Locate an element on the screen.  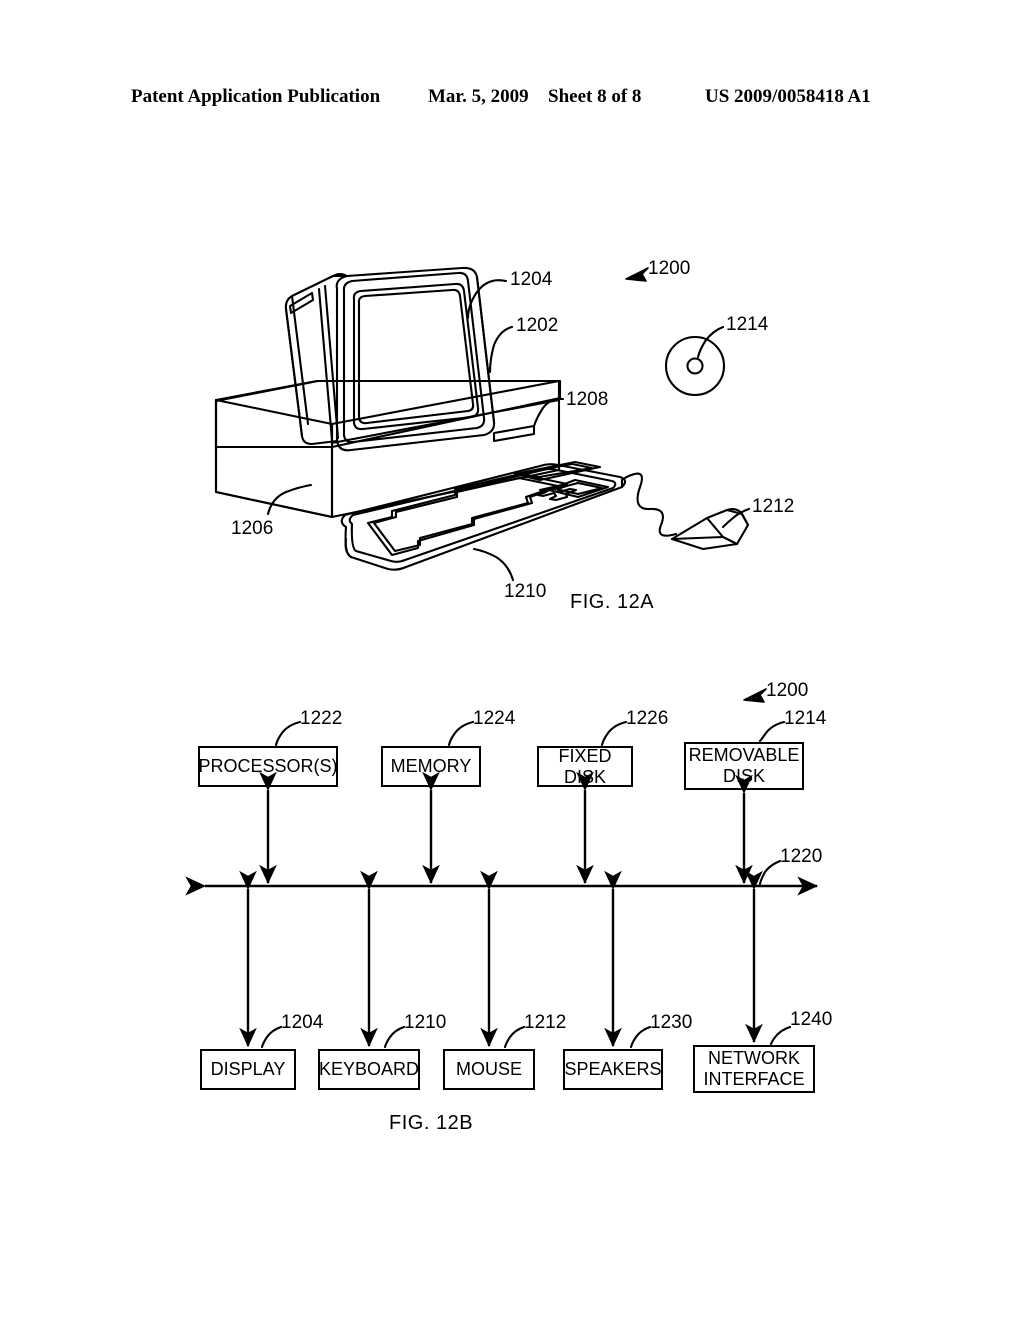
block-keyboard: KEYBOARD is located at coordinates (369, 1069).